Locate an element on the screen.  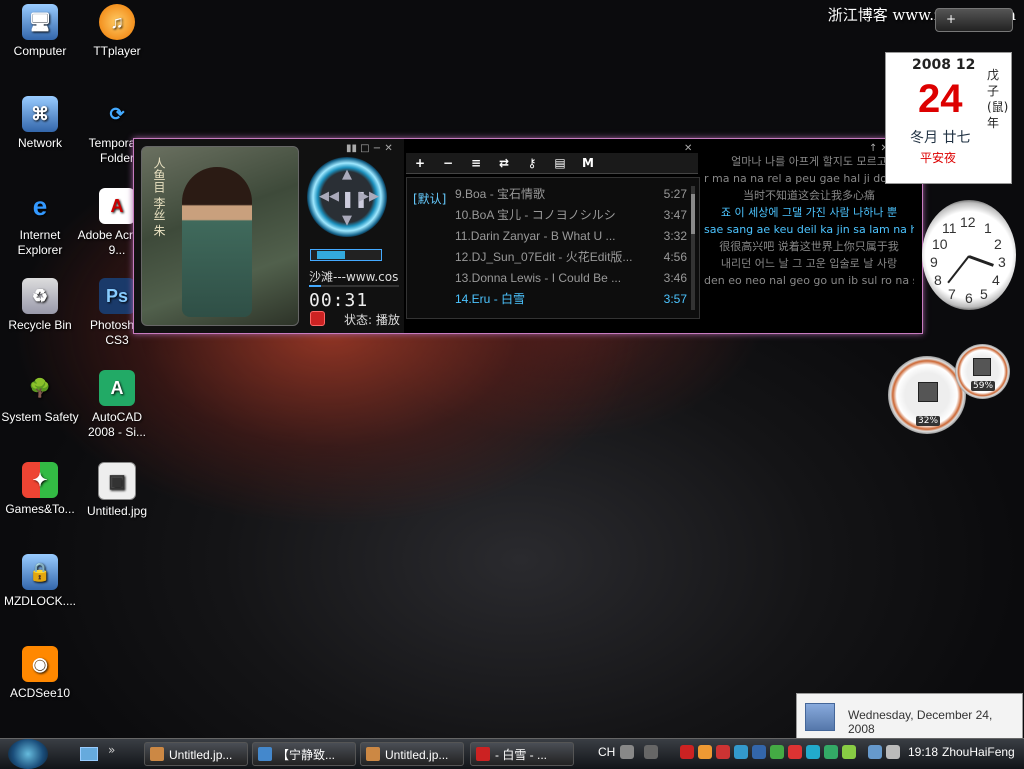
input-method-icon is located at coordinates (651, 752).